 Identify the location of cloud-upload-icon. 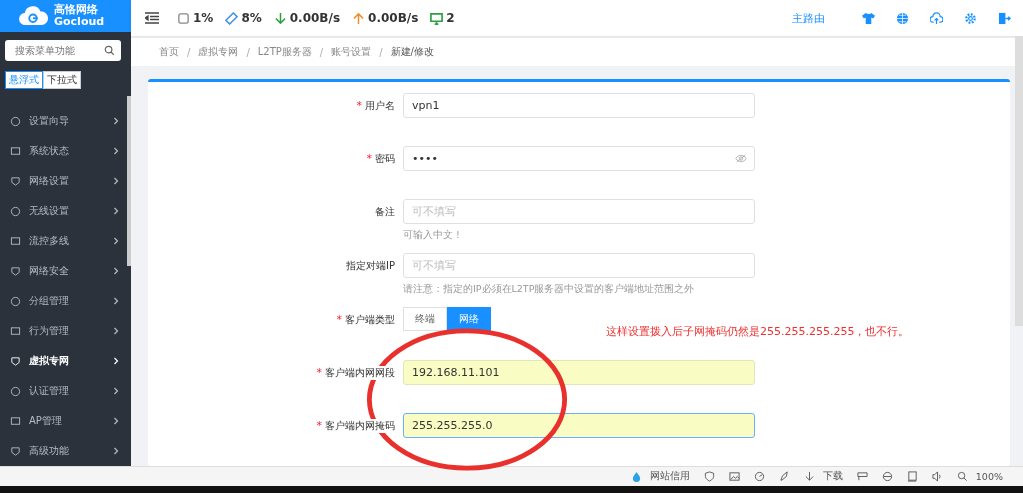
(936, 18).